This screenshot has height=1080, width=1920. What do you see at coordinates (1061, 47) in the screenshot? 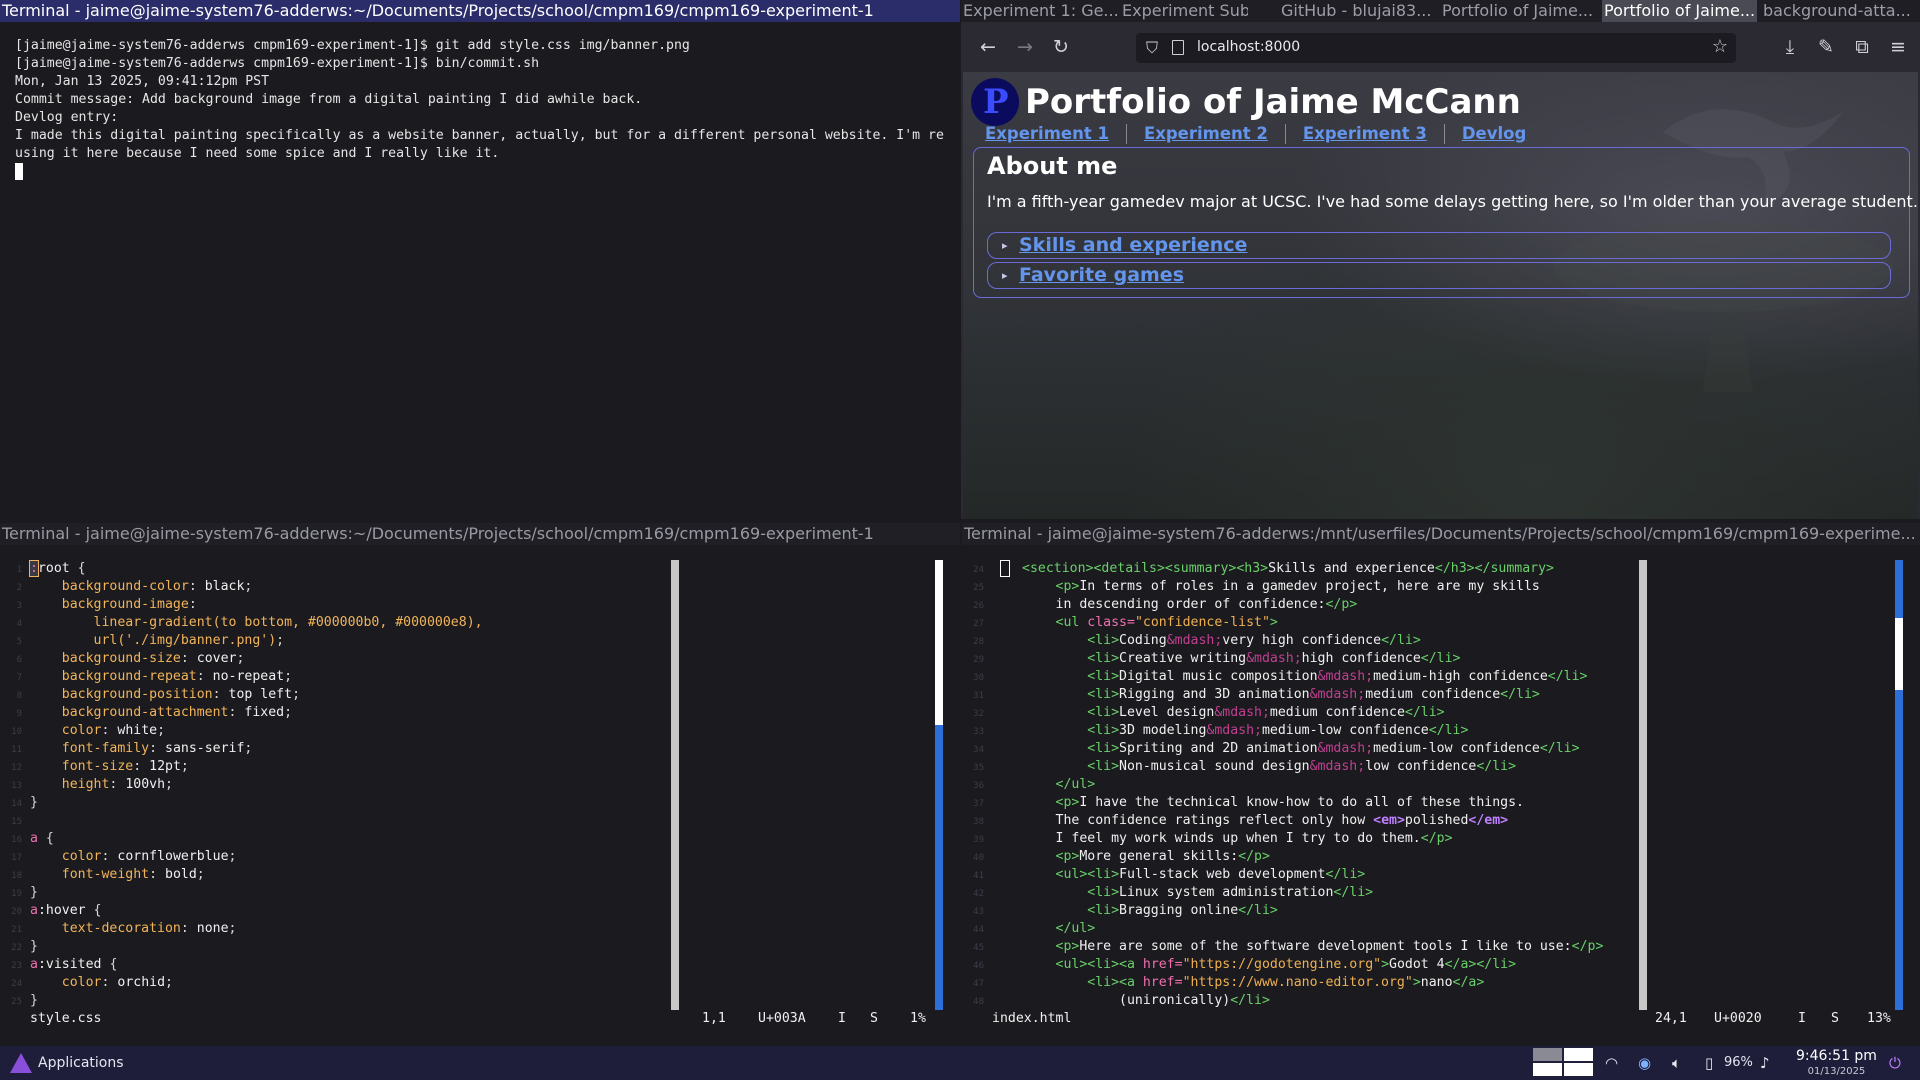
I see `reload-icon: ↻` at bounding box center [1061, 47].